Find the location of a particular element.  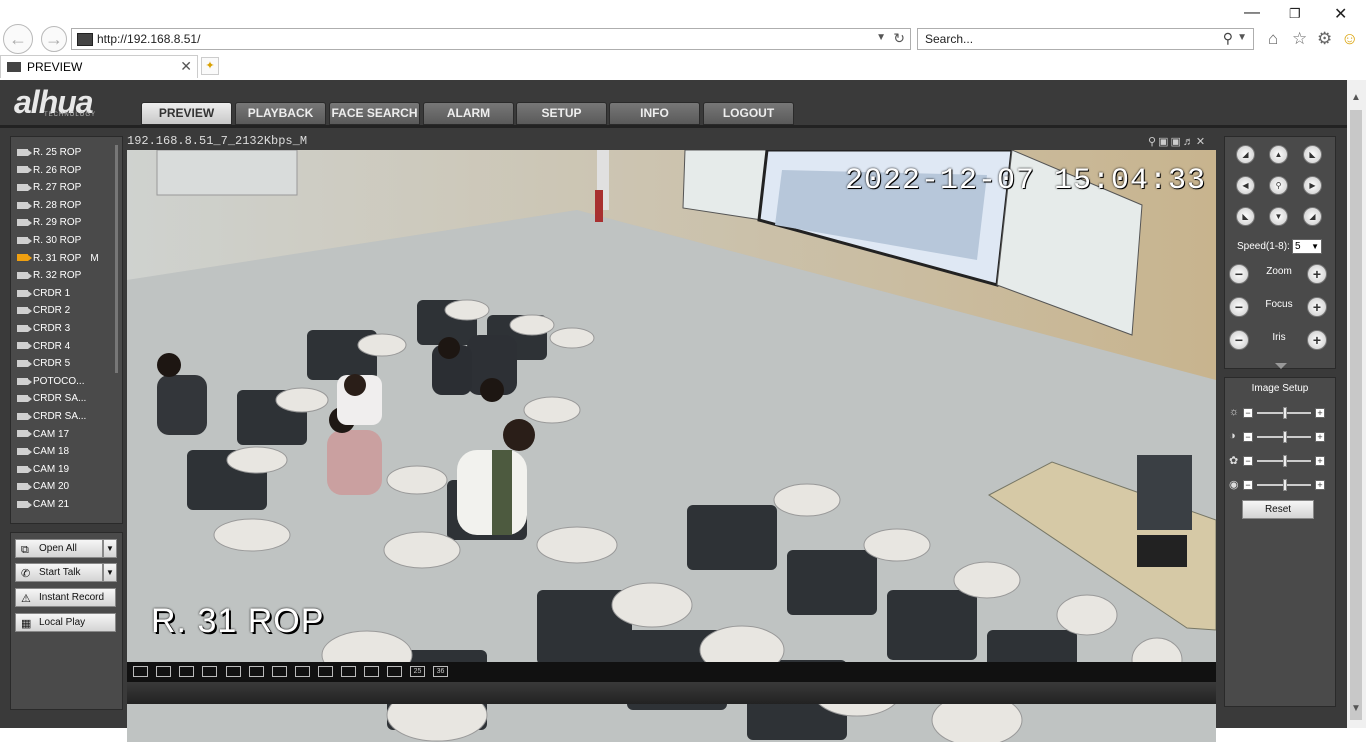

contrast-increase-button: + is located at coordinates (1320, 437).